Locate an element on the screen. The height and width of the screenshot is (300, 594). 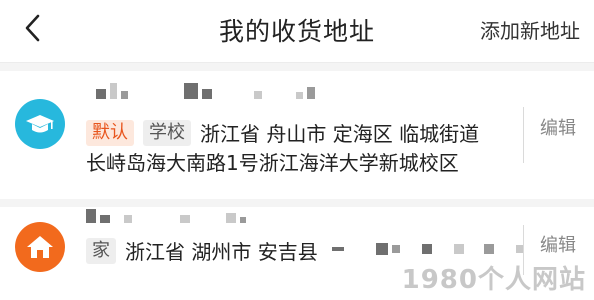
address-region-line: 家 浙江省 湖州市 安吉县 is located at coordinates (202, 250).